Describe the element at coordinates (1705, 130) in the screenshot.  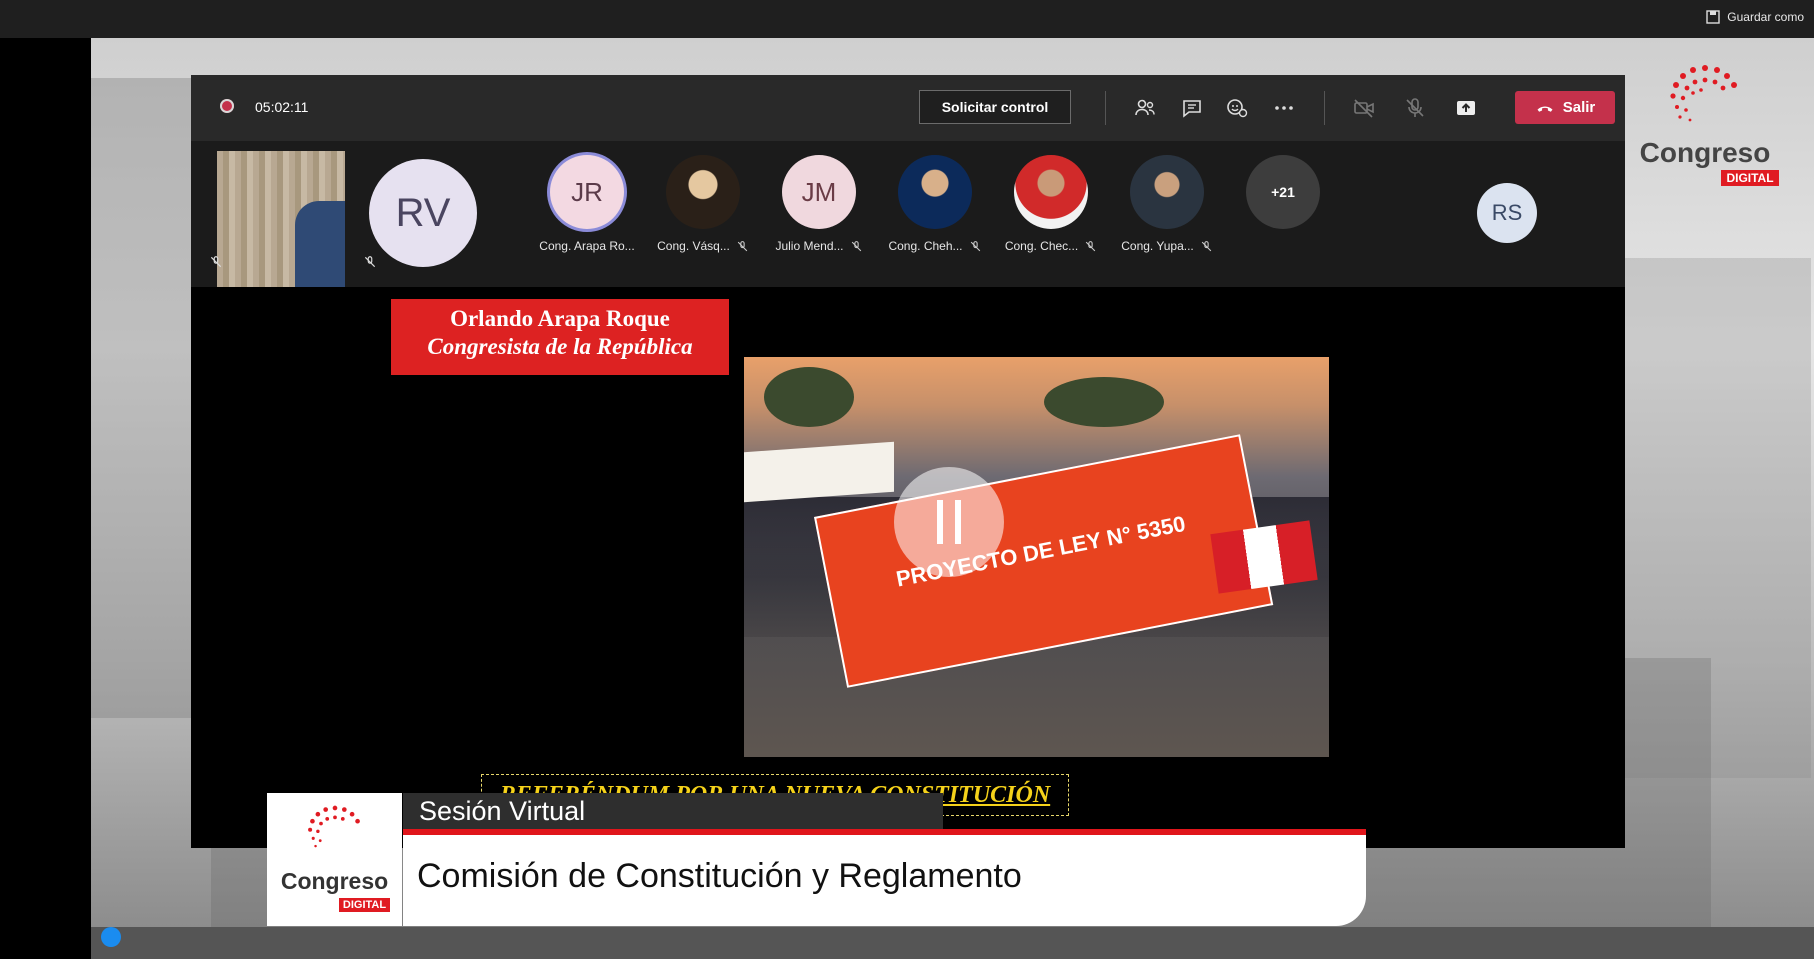
I see `congreso-digital-logo: Congreso DIGITAL` at that location.